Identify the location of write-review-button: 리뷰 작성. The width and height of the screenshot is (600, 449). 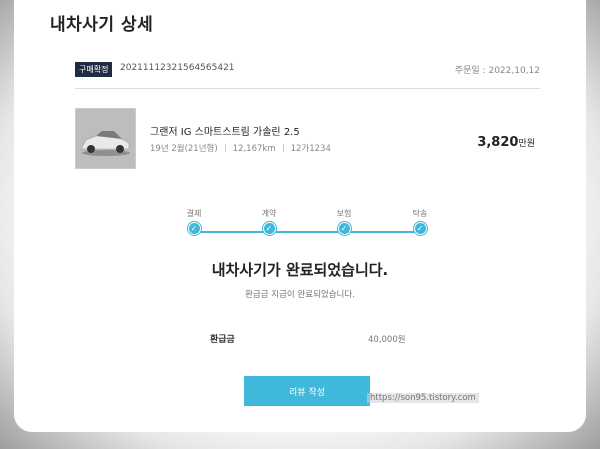
(307, 391).